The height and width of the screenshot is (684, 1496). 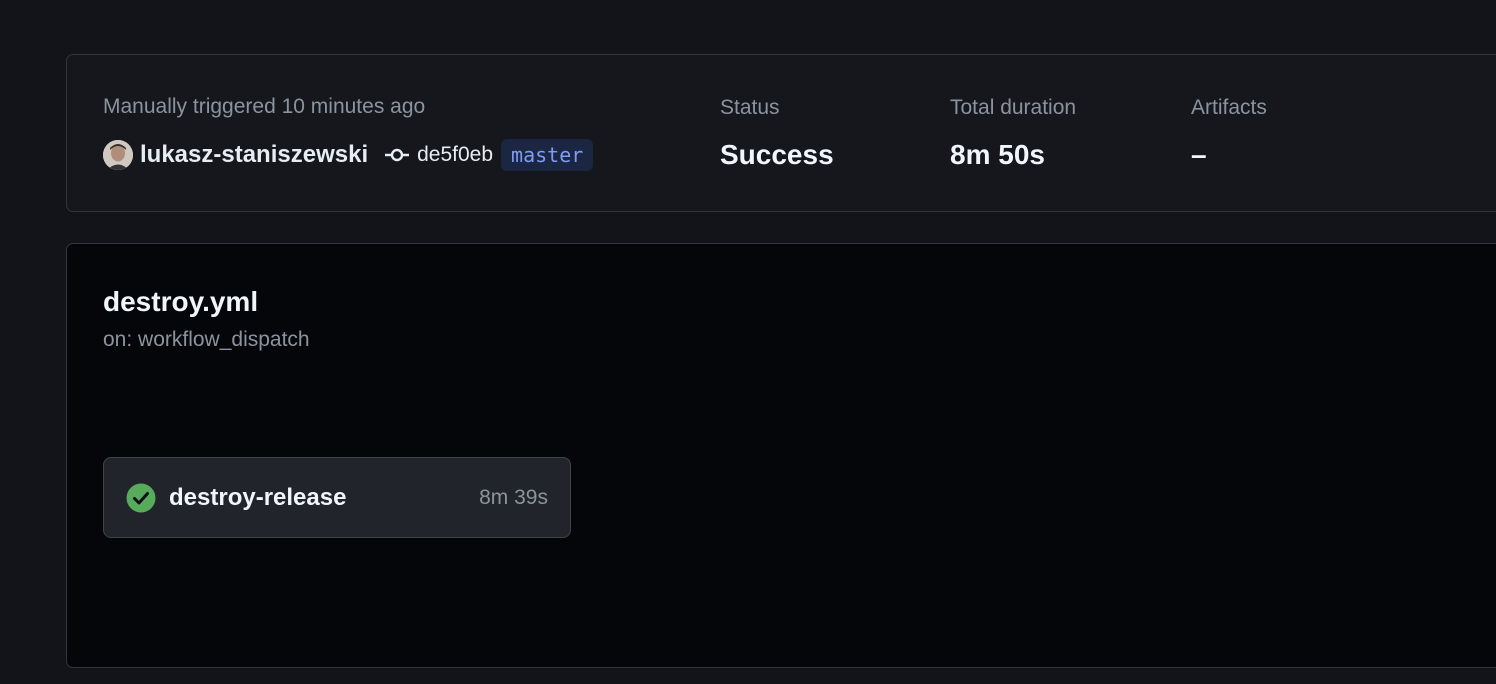 I want to click on trigger-label: Manually triggered 10 minutes ago, so click(x=264, y=106).